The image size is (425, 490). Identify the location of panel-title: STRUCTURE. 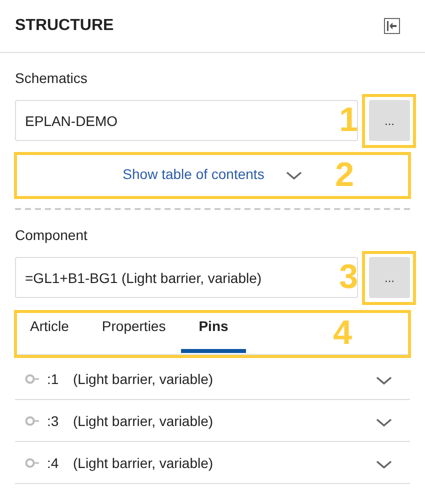
(64, 26).